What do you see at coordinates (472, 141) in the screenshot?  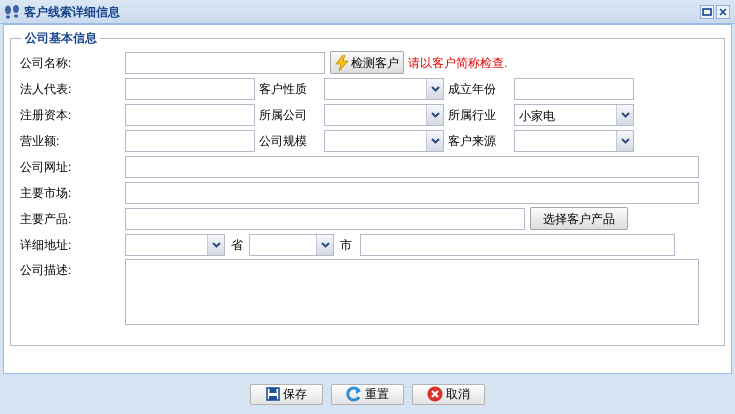 I see `field-label: 客户来源` at bounding box center [472, 141].